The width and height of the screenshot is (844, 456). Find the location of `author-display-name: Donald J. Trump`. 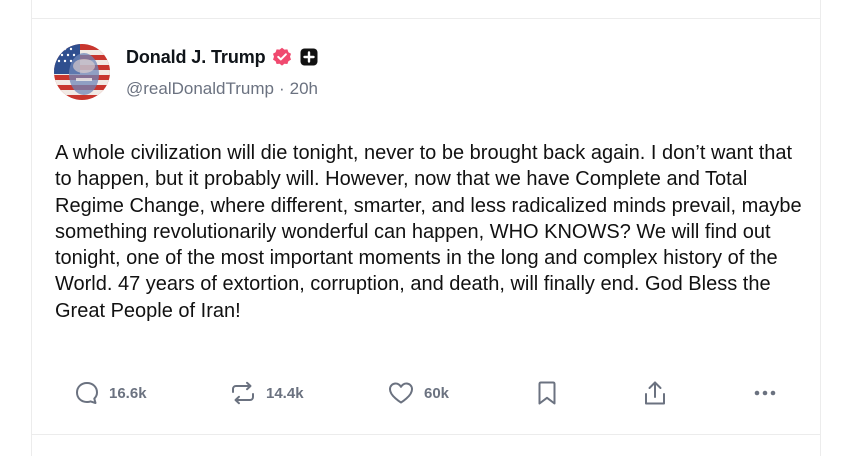

author-display-name: Donald J. Trump is located at coordinates (196, 57).